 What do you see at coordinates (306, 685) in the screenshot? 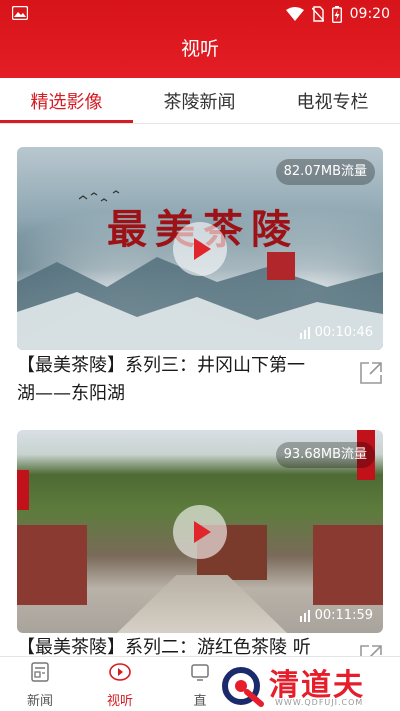
I see `watermark-logo: 清道夫 WWW.QDFUJI.COM` at bounding box center [306, 685].